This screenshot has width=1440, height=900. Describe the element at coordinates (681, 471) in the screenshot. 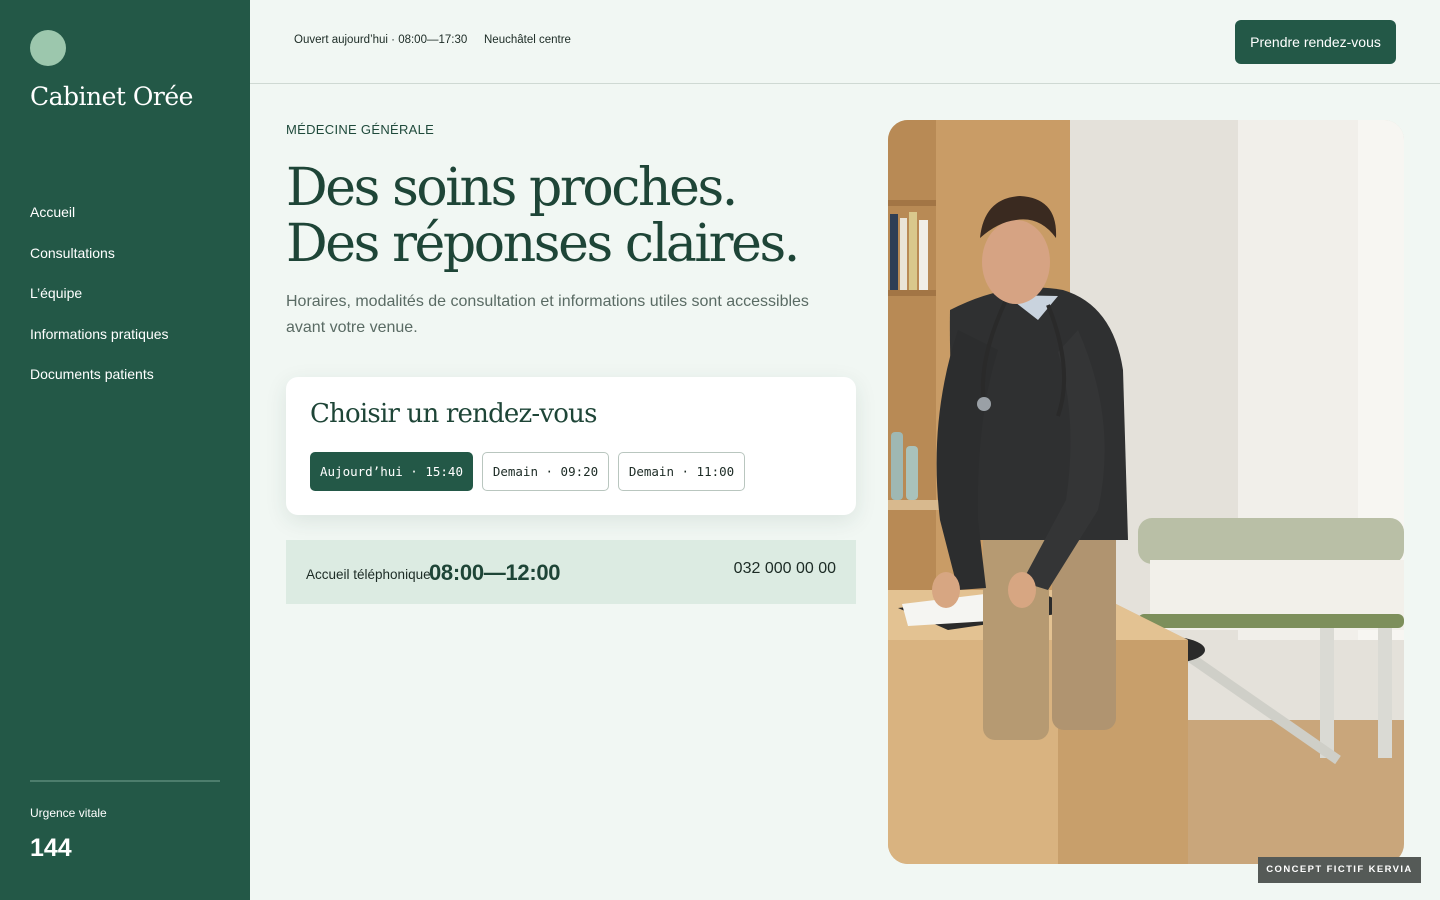

I see `slot-tomorrow-1100: Demain · 11:00` at that location.